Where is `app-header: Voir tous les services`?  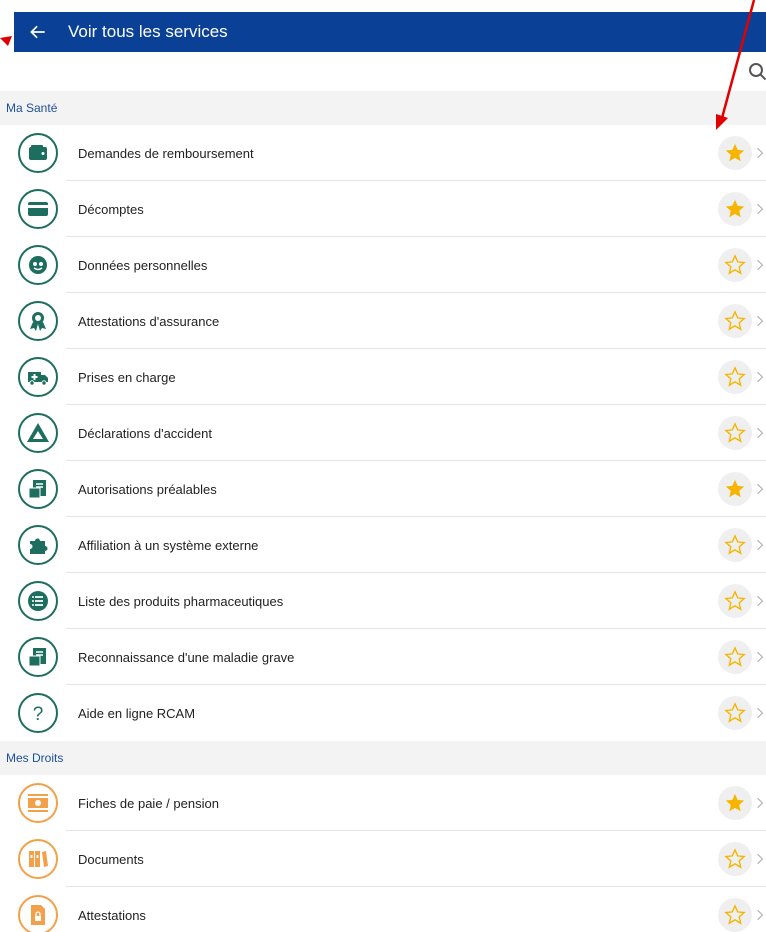 app-header: Voir tous les services is located at coordinates (390, 32).